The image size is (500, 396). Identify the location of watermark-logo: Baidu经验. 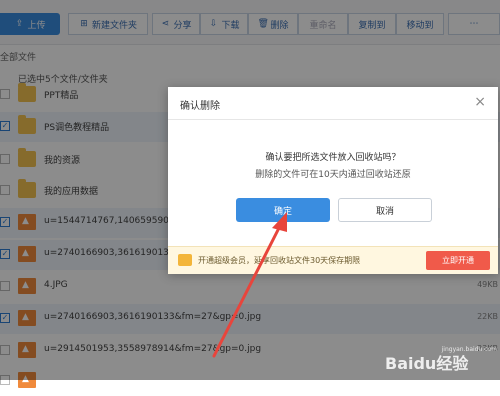
(427, 363).